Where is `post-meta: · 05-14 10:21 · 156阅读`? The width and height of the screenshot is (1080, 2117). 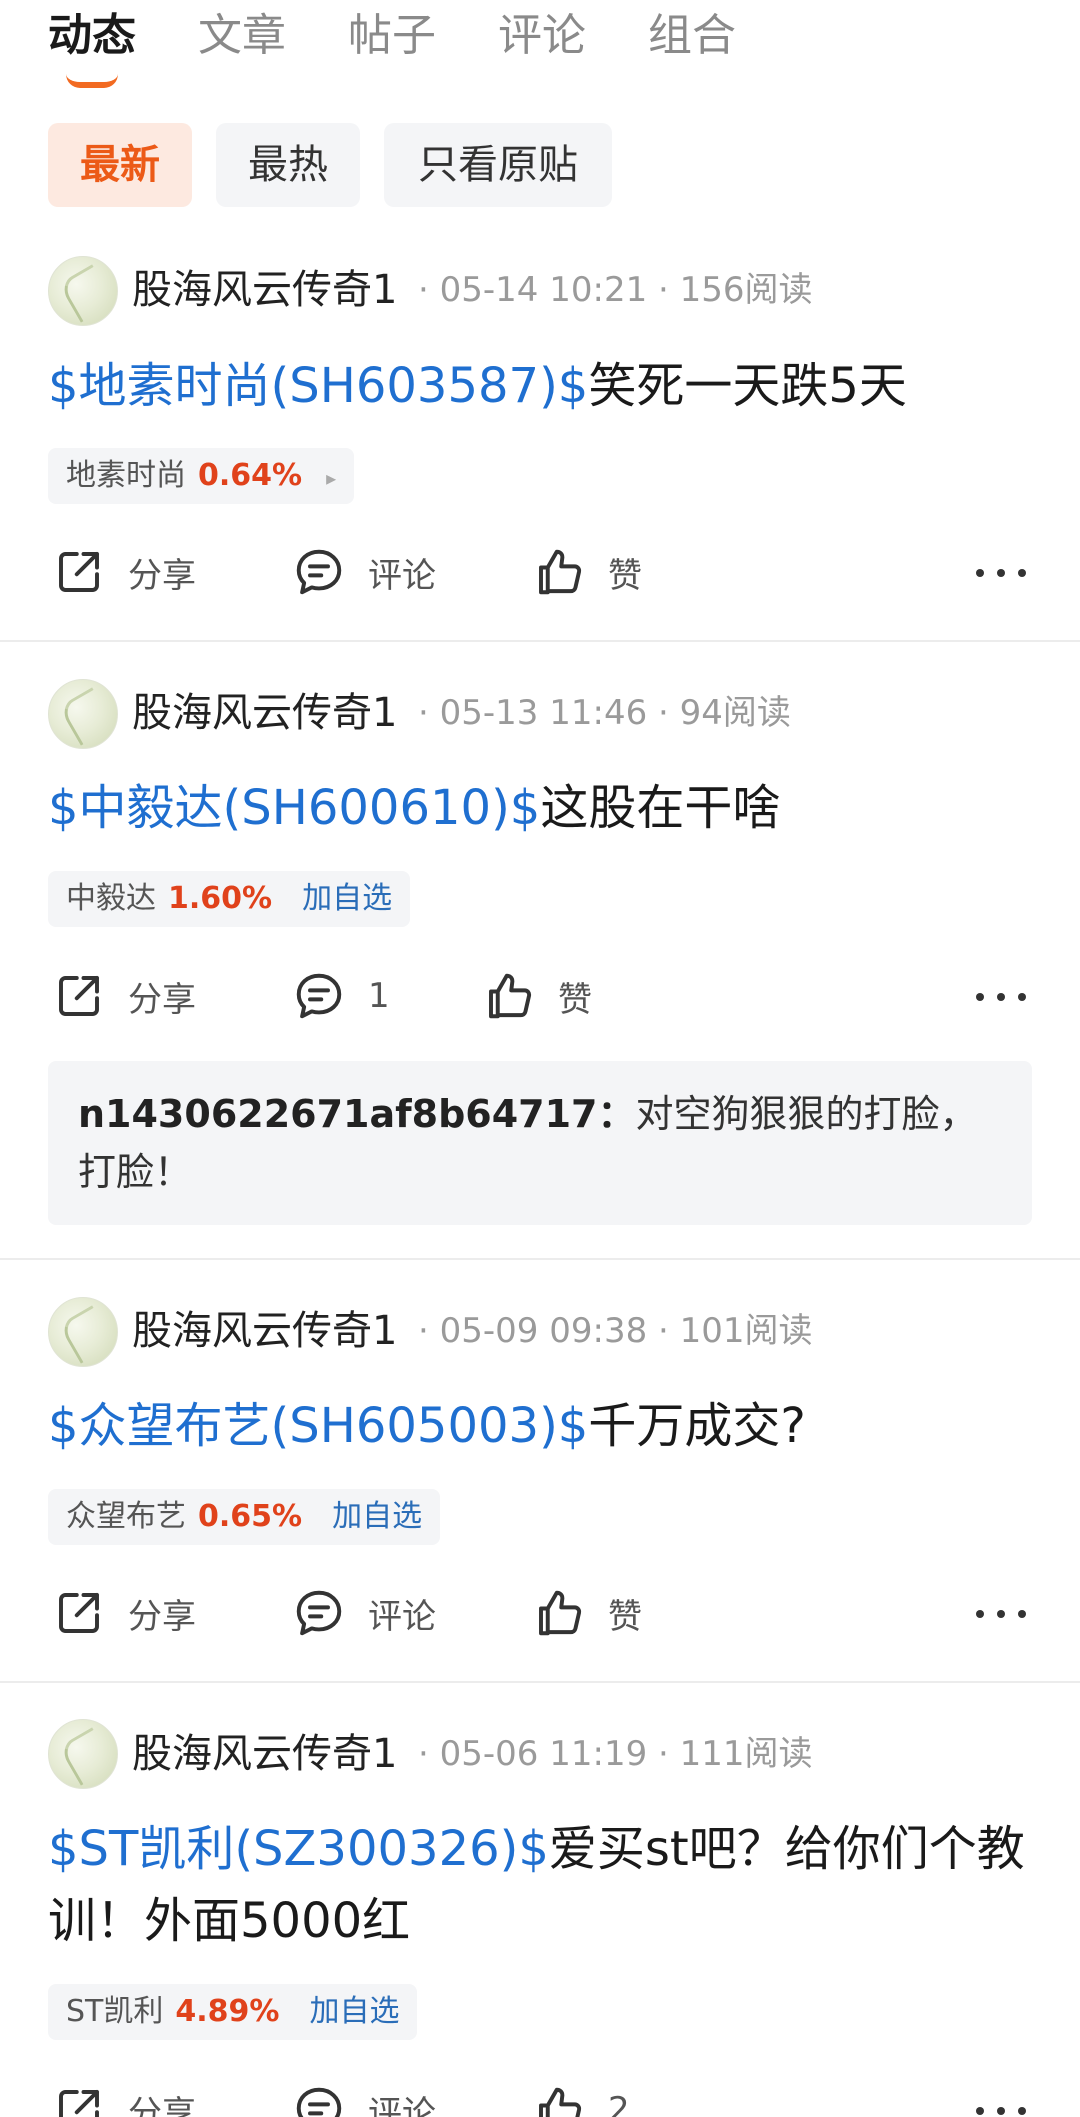 post-meta: · 05-14 10:21 · 156阅读 is located at coordinates (615, 290).